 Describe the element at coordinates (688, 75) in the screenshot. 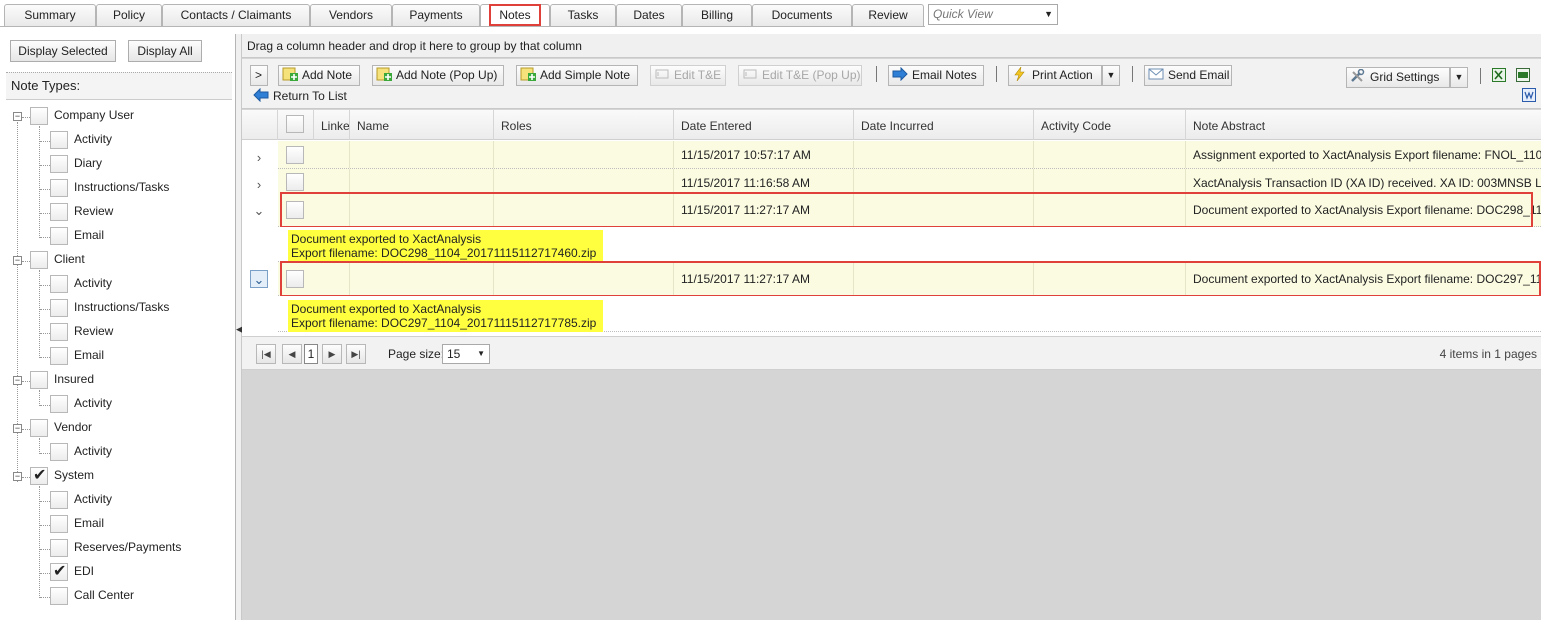

I see `edit-te-button: Edit T&E` at that location.